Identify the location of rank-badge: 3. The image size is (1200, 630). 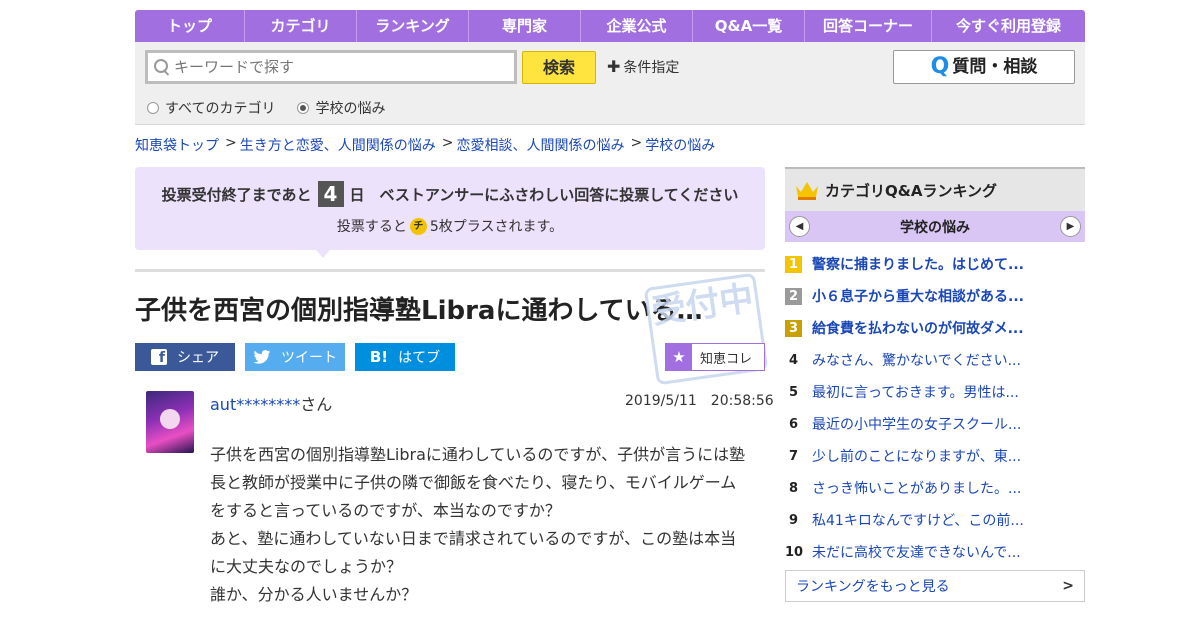
(793, 328).